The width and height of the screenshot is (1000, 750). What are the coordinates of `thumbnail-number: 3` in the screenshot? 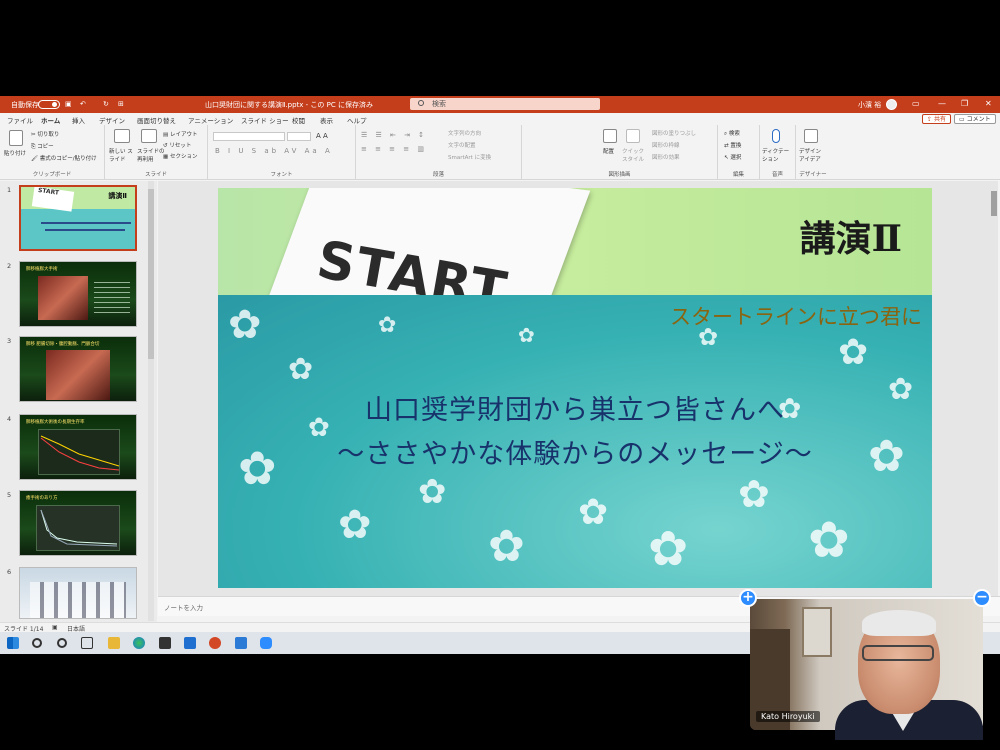 It's located at (9, 341).